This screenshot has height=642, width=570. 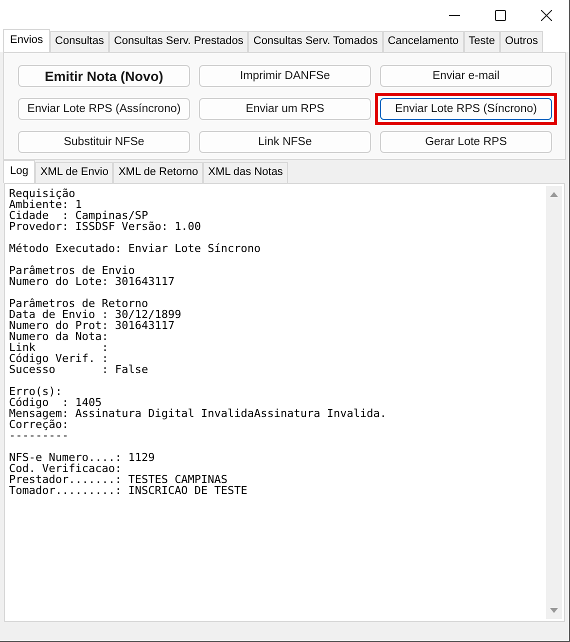 What do you see at coordinates (104, 109) in the screenshot?
I see `action-button: Enviar Lote RPS (Assíncrono)` at bounding box center [104, 109].